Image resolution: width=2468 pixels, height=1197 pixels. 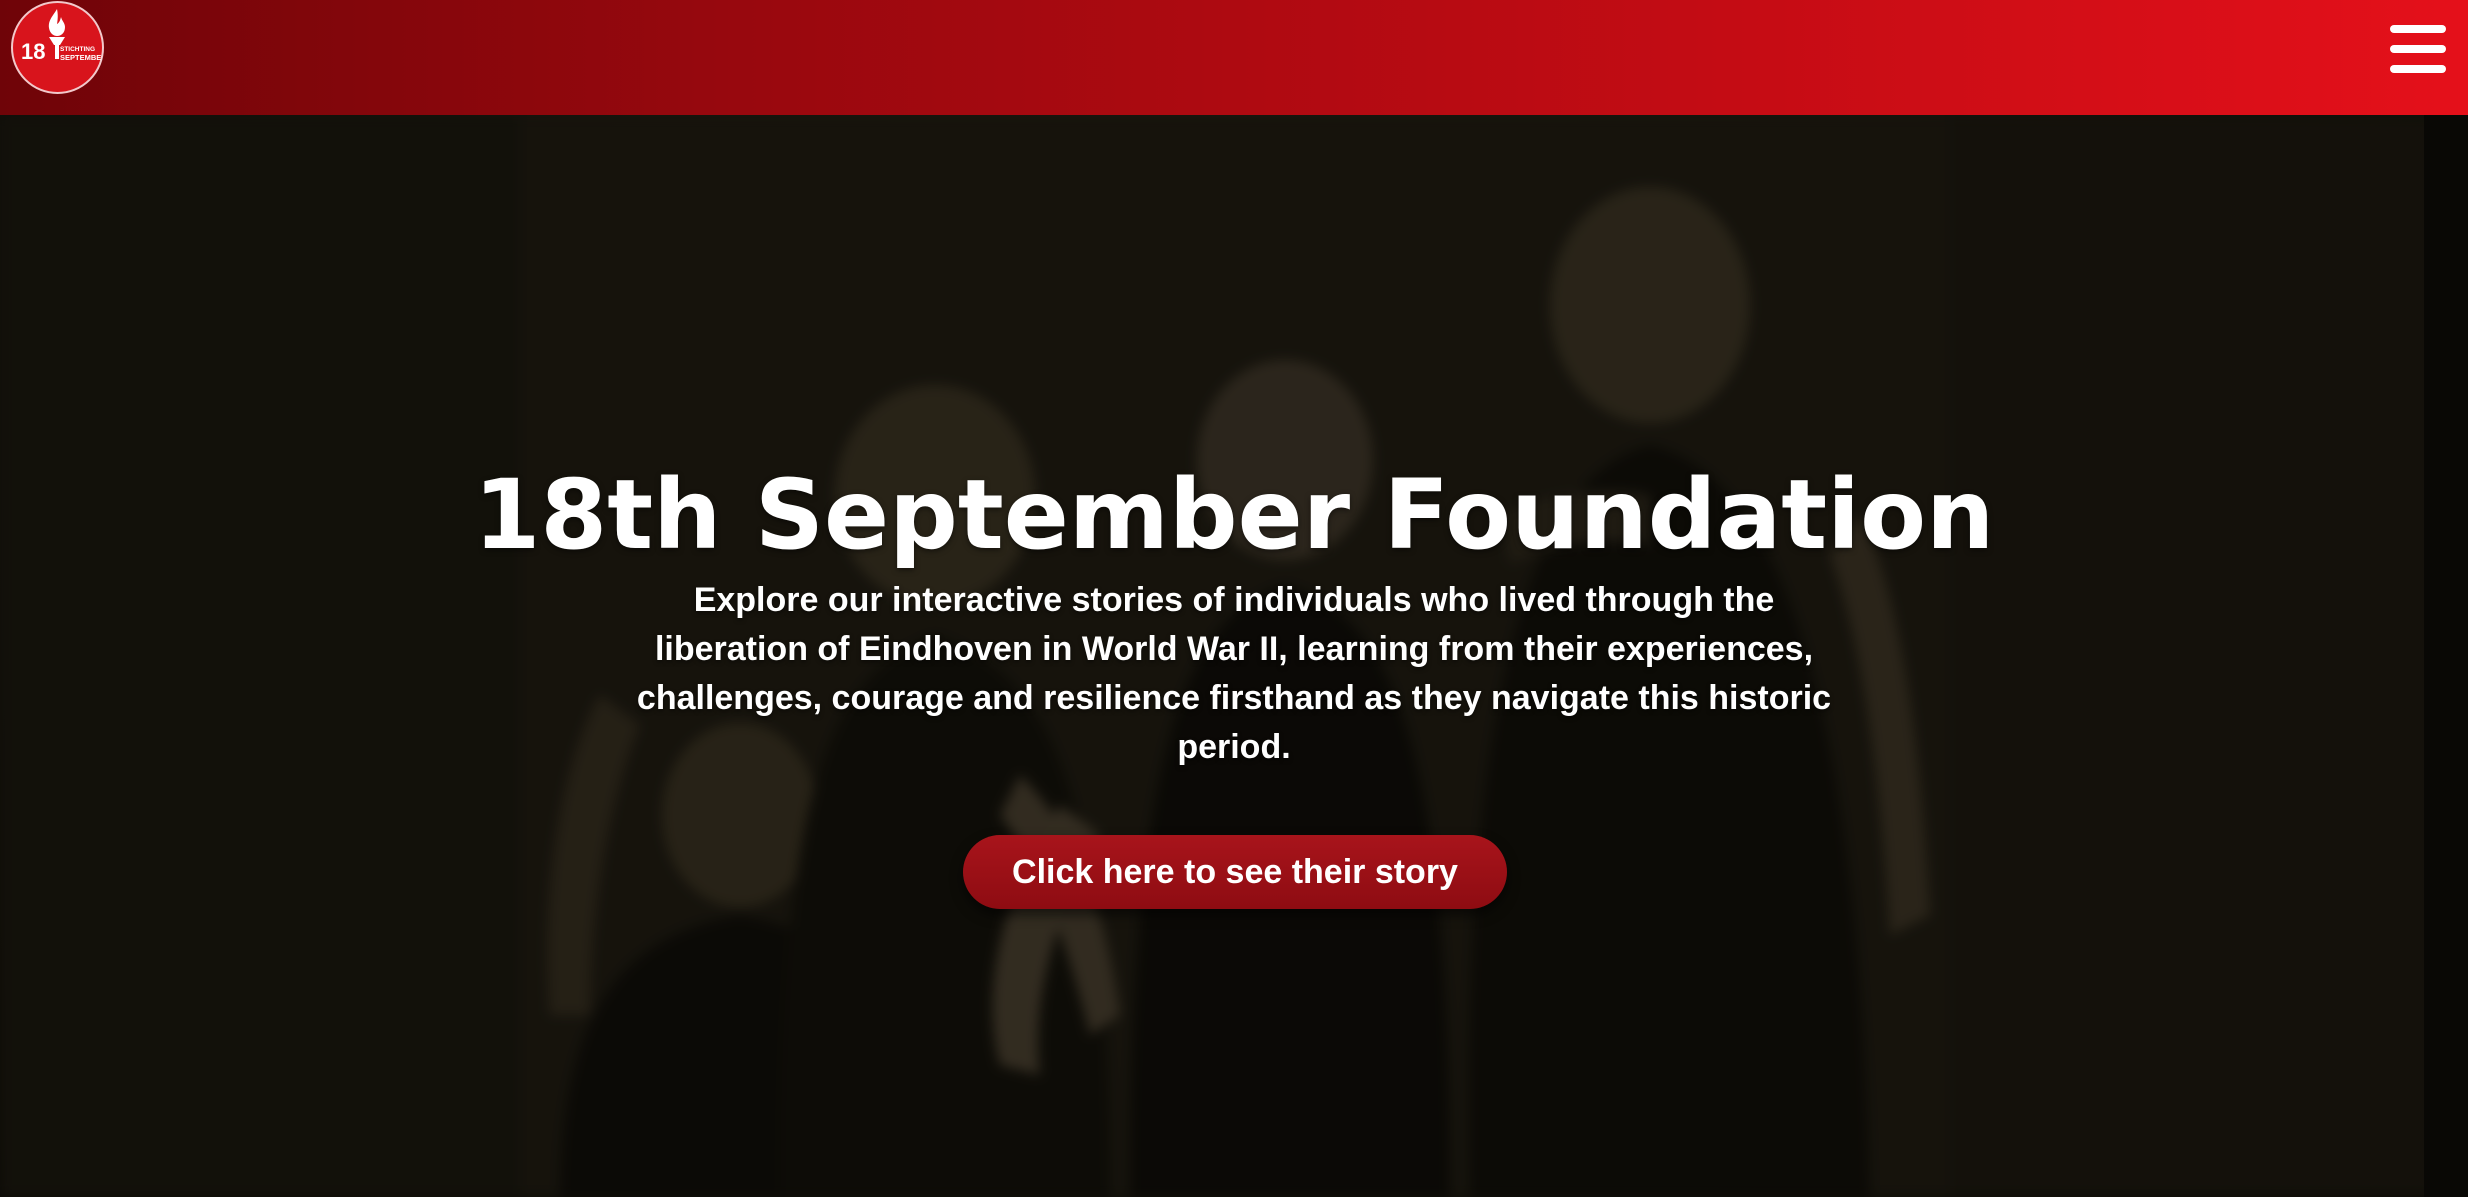 I want to click on svg-text: SEPTEMBER, so click(x=81, y=57).